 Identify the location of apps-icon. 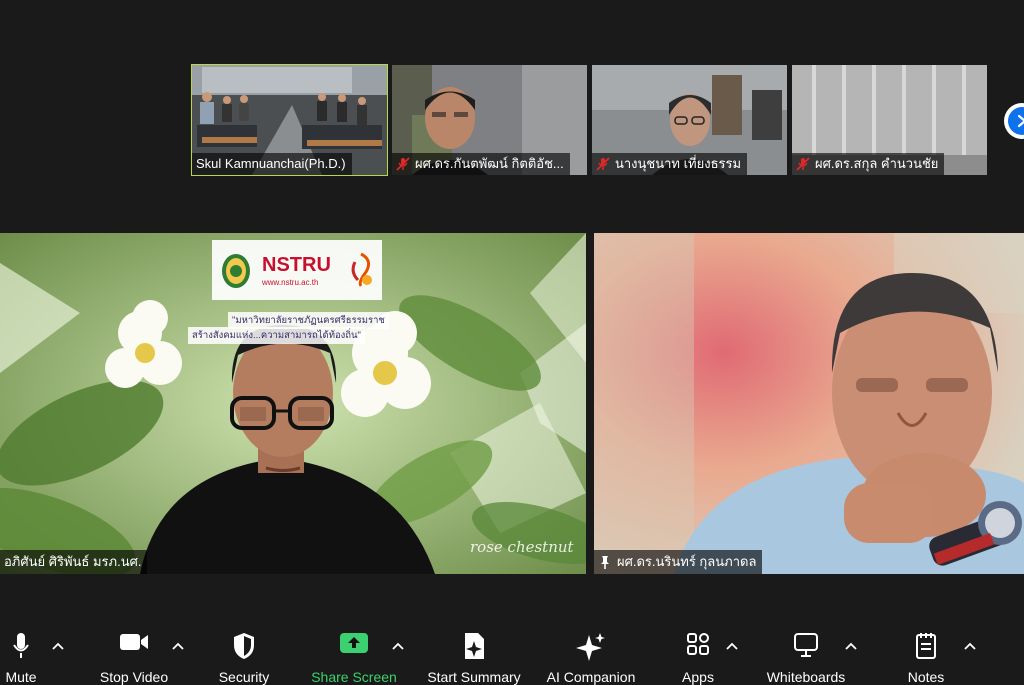
(698, 644).